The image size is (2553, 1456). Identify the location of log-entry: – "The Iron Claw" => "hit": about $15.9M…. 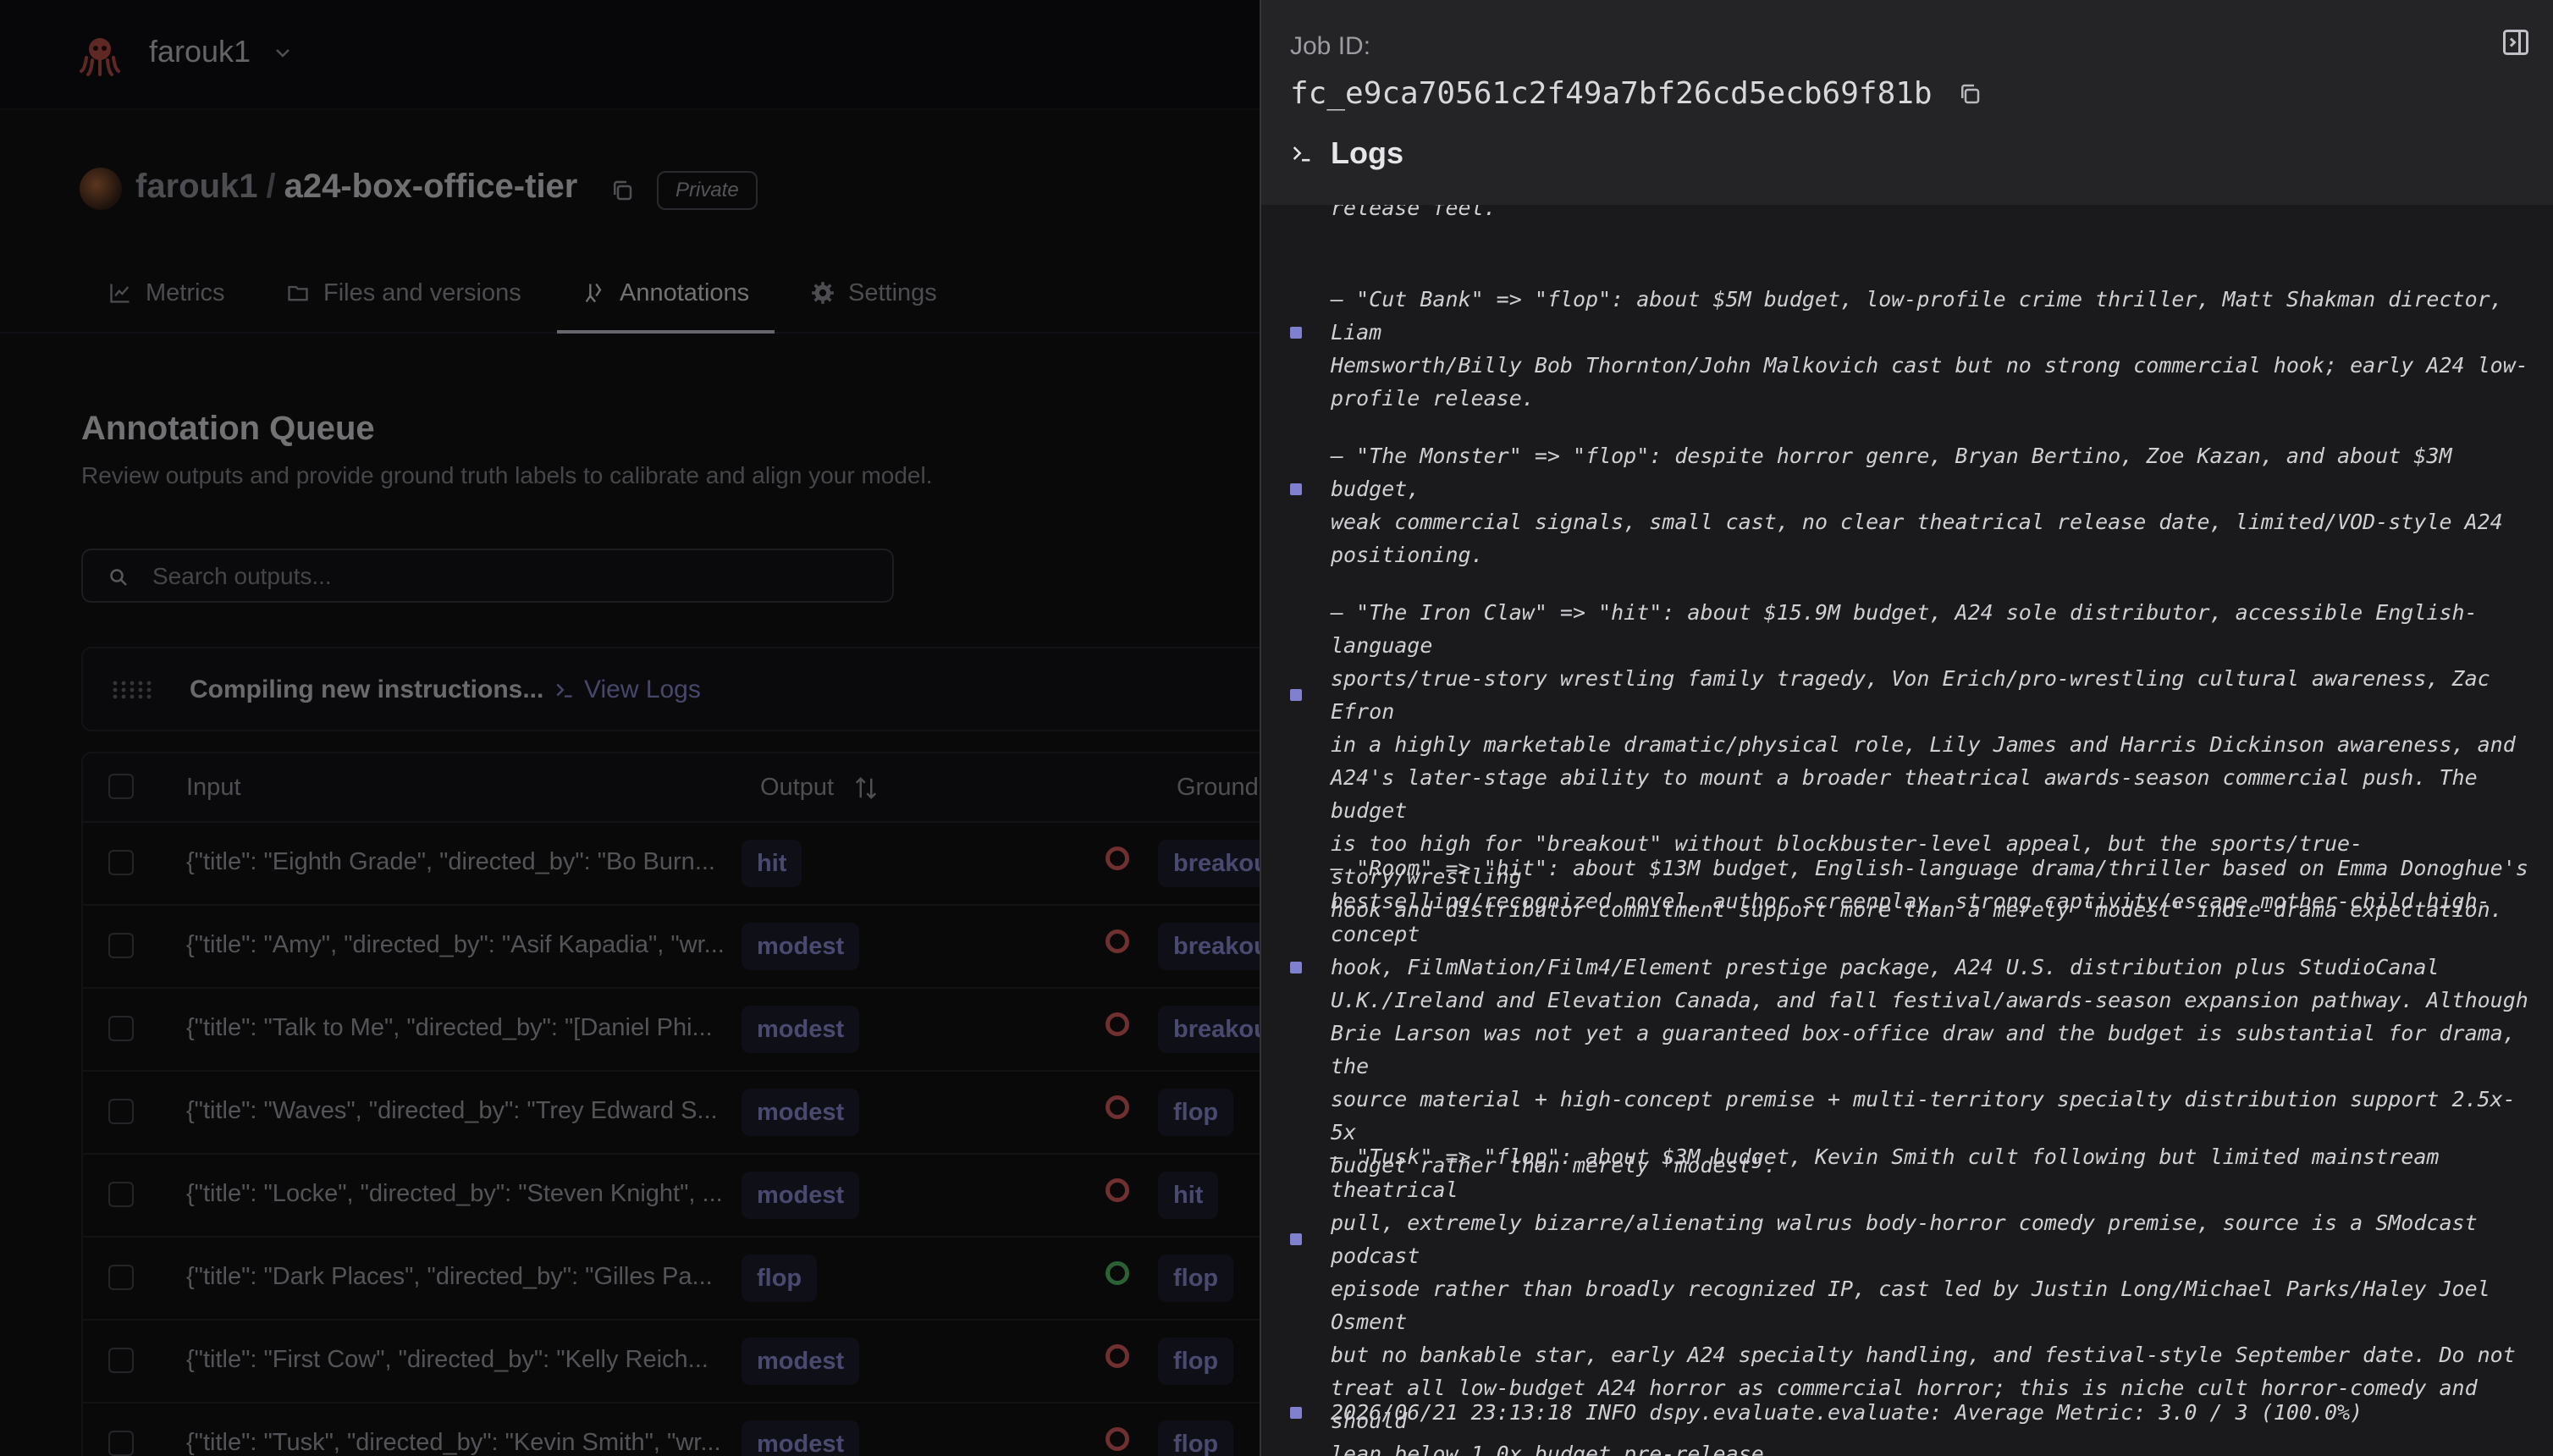
(1907, 759).